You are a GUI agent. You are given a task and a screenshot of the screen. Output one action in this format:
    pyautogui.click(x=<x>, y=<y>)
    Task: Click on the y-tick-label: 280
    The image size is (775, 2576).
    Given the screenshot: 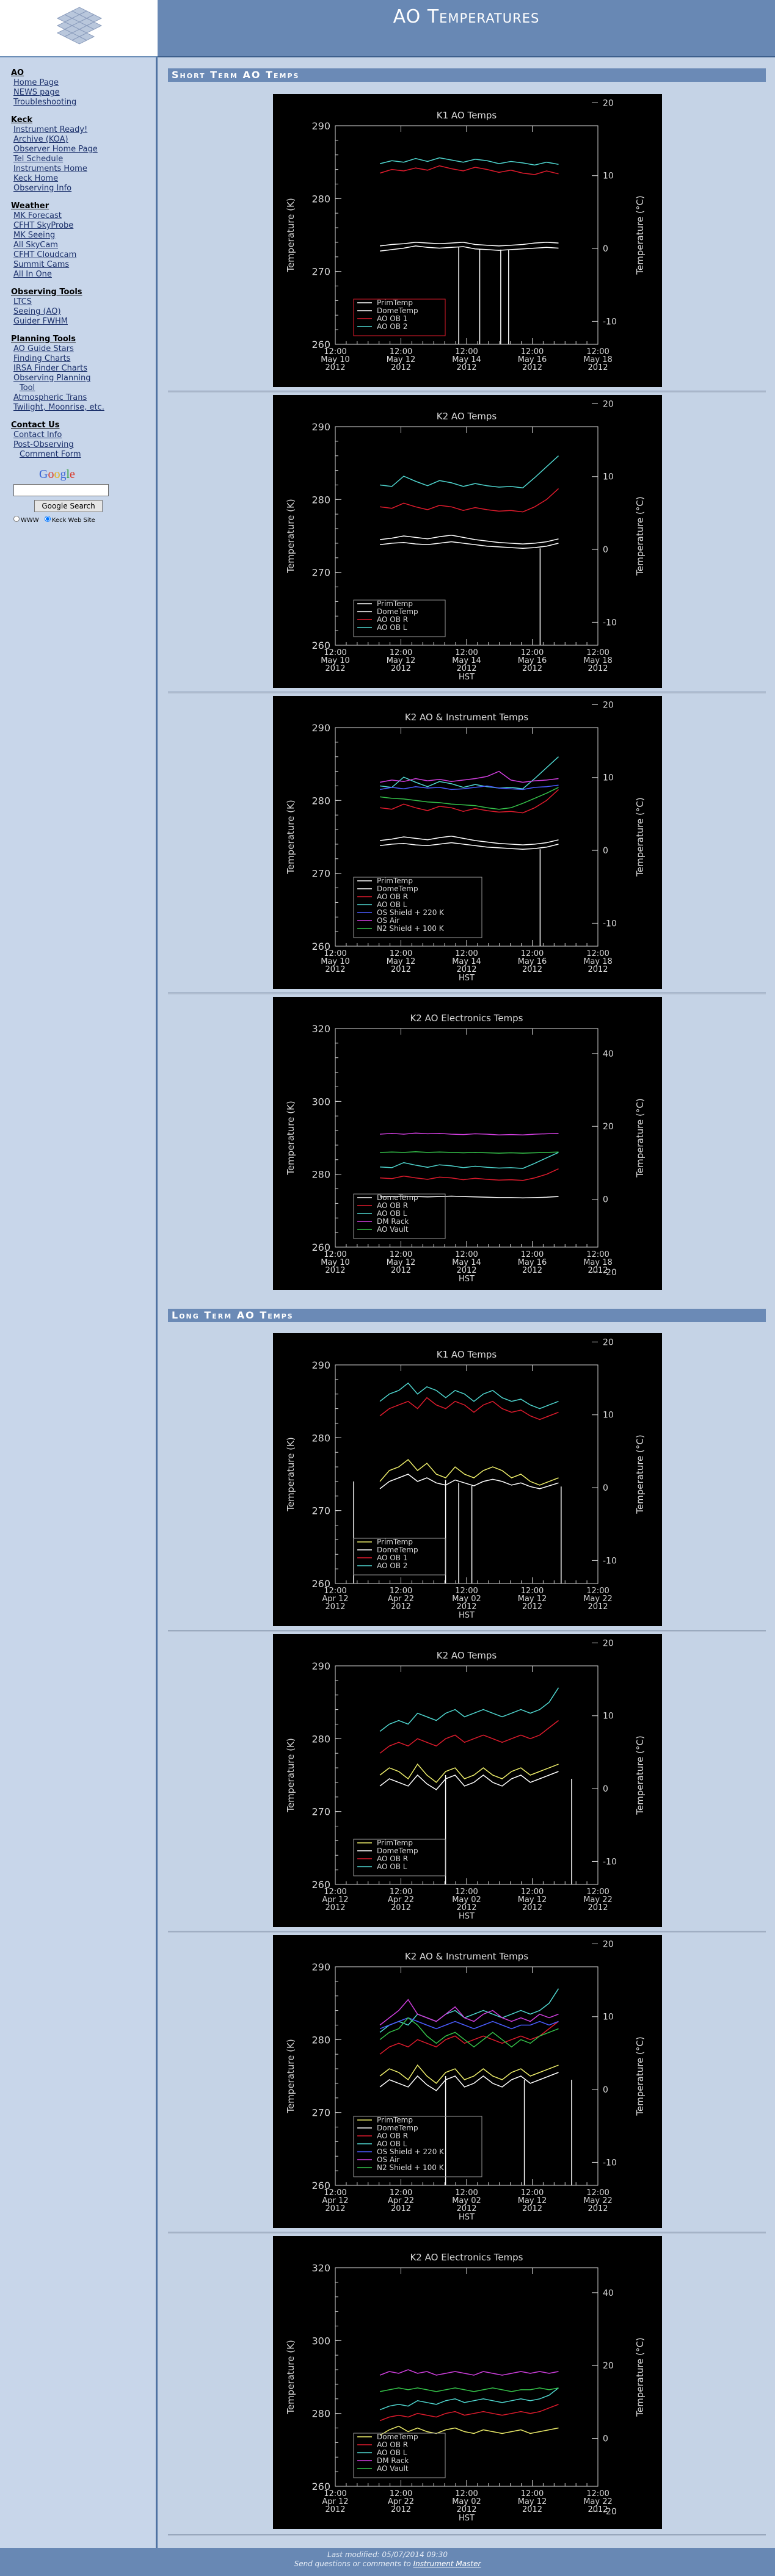 What is the action you would take?
    pyautogui.click(x=320, y=1438)
    